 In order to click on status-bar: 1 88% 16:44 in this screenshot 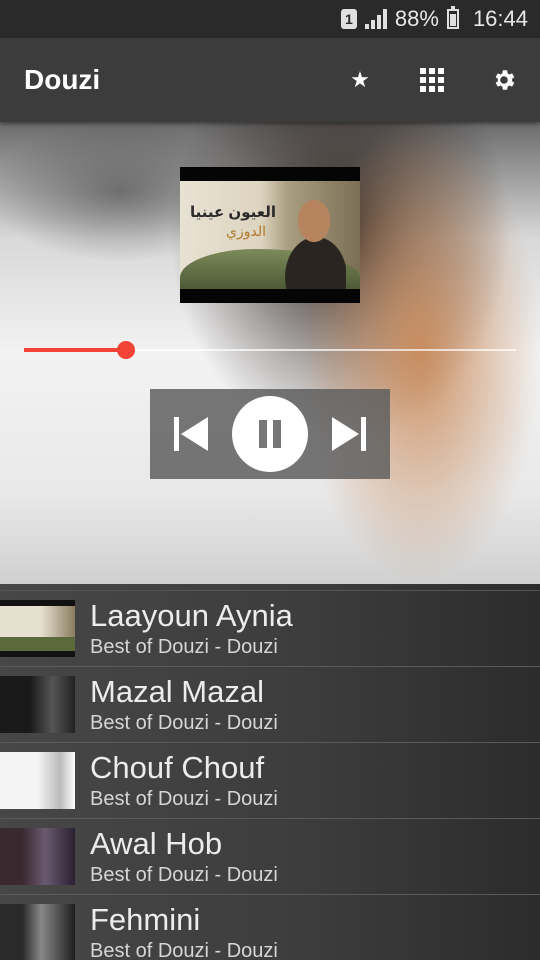, I will do `click(270, 19)`.